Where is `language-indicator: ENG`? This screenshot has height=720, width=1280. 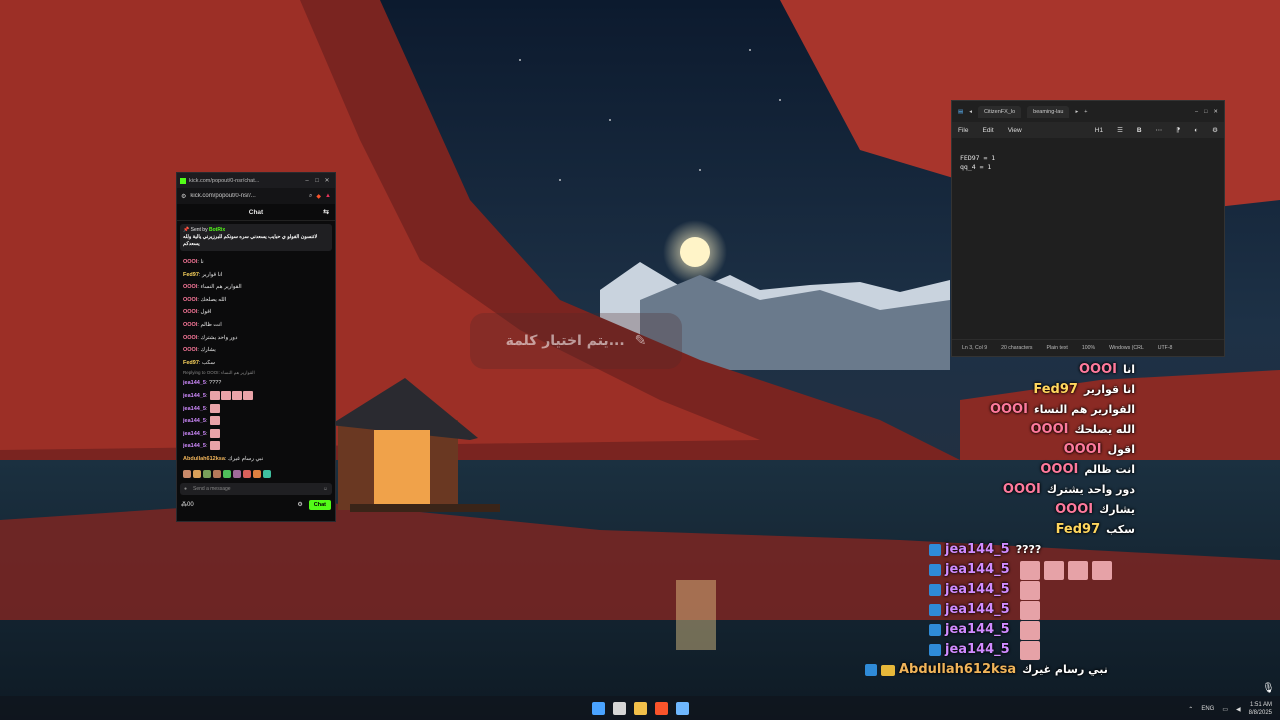
language-indicator: ENG is located at coordinates (1207, 709).